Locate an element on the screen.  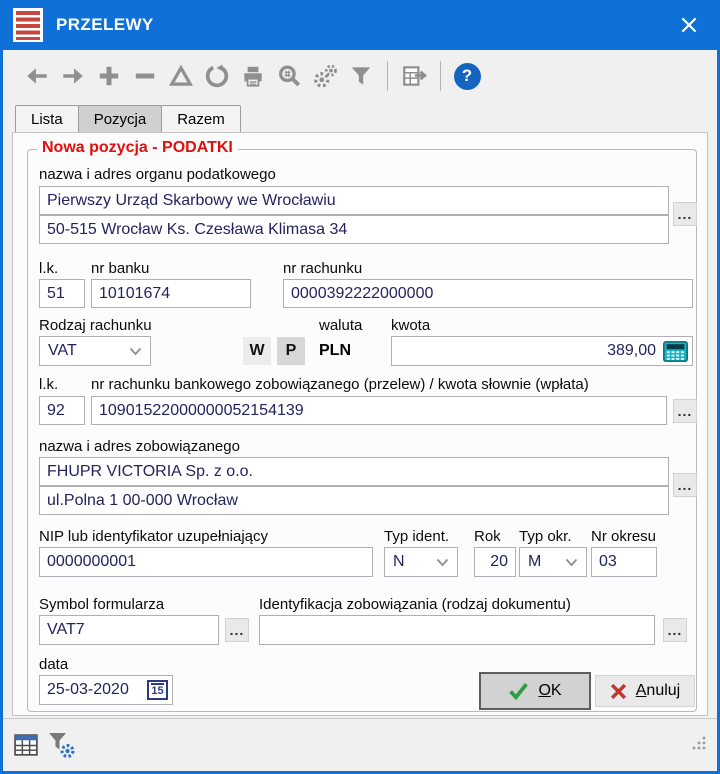
obligor-address-input: ul.Polna 1 00-000 Wrocław is located at coordinates (354, 500).